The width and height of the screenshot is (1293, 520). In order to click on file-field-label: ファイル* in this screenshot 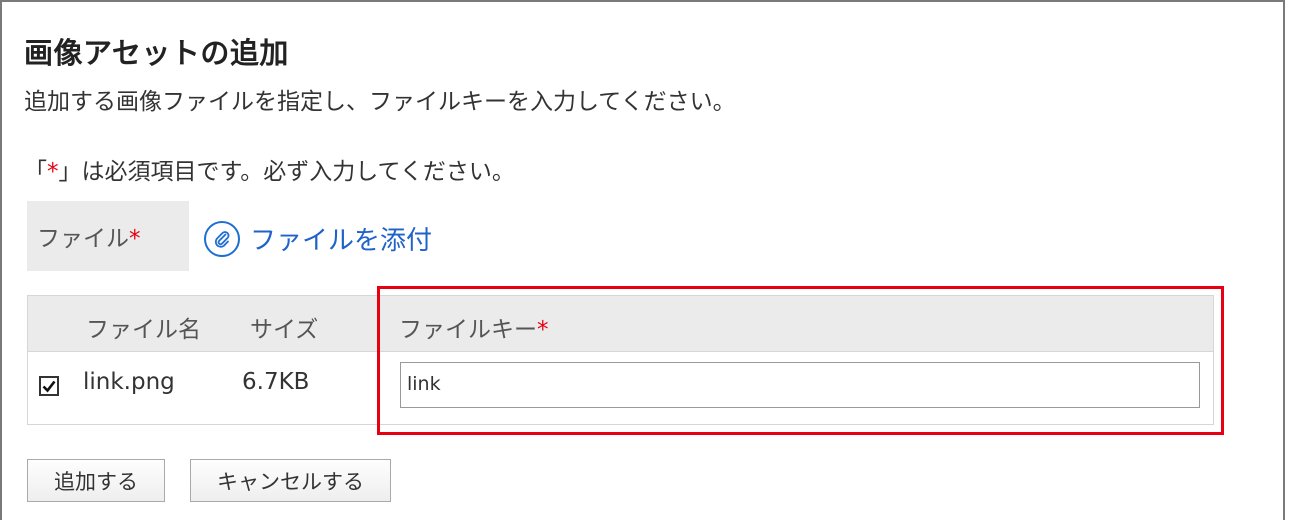, I will do `click(108, 236)`.